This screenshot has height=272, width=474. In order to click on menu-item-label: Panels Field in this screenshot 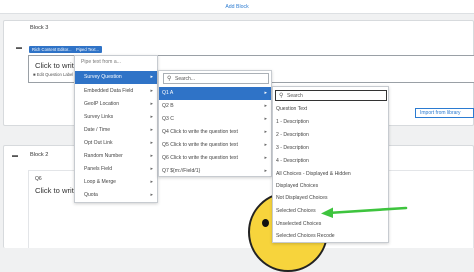, I will do `click(98, 169)`.